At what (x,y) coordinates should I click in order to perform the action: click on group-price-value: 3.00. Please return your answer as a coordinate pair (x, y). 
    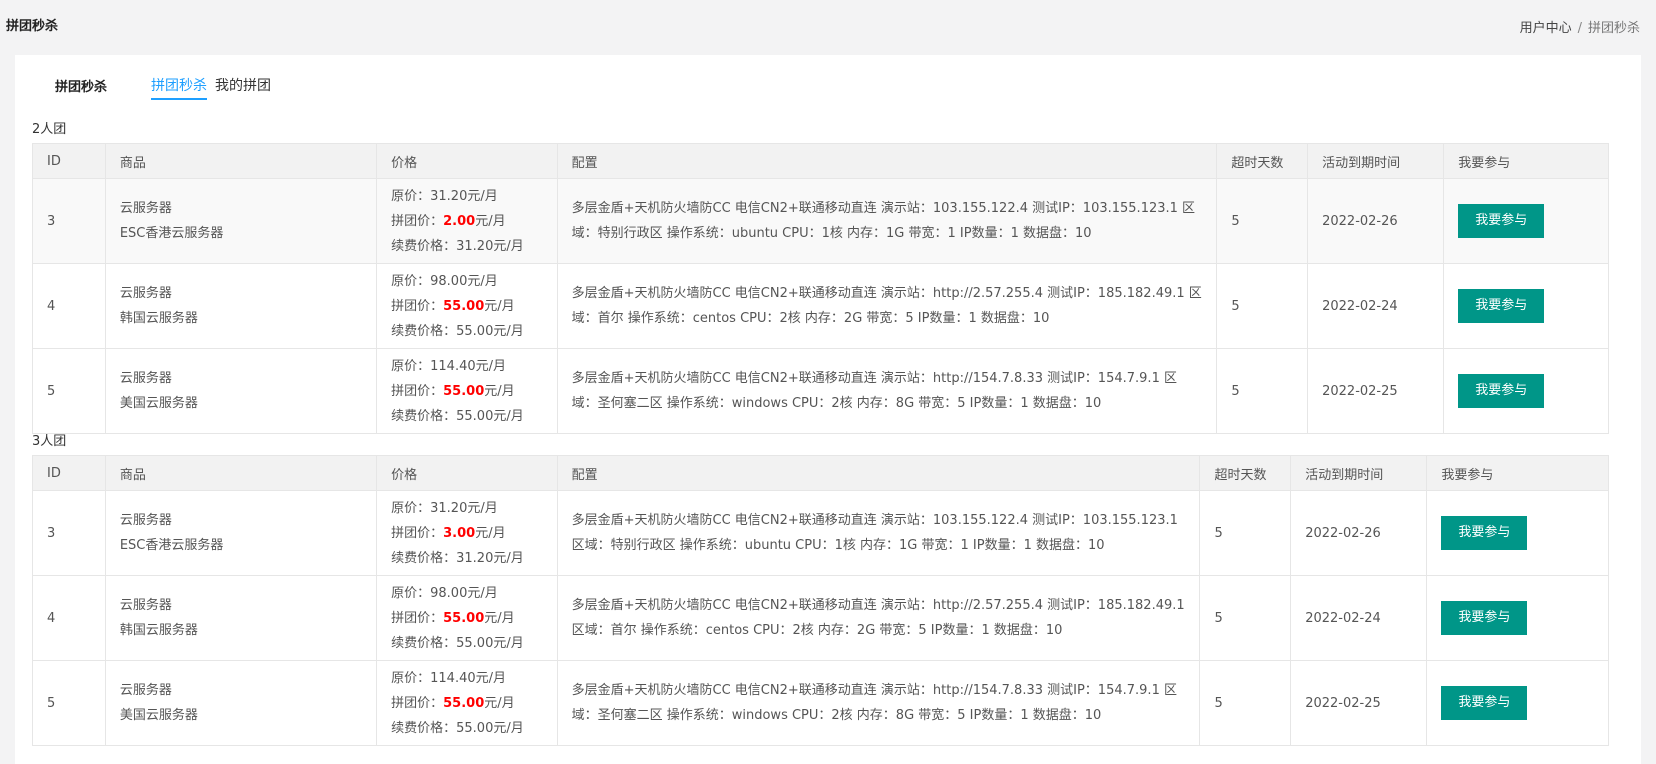
    Looking at the image, I should click on (459, 533).